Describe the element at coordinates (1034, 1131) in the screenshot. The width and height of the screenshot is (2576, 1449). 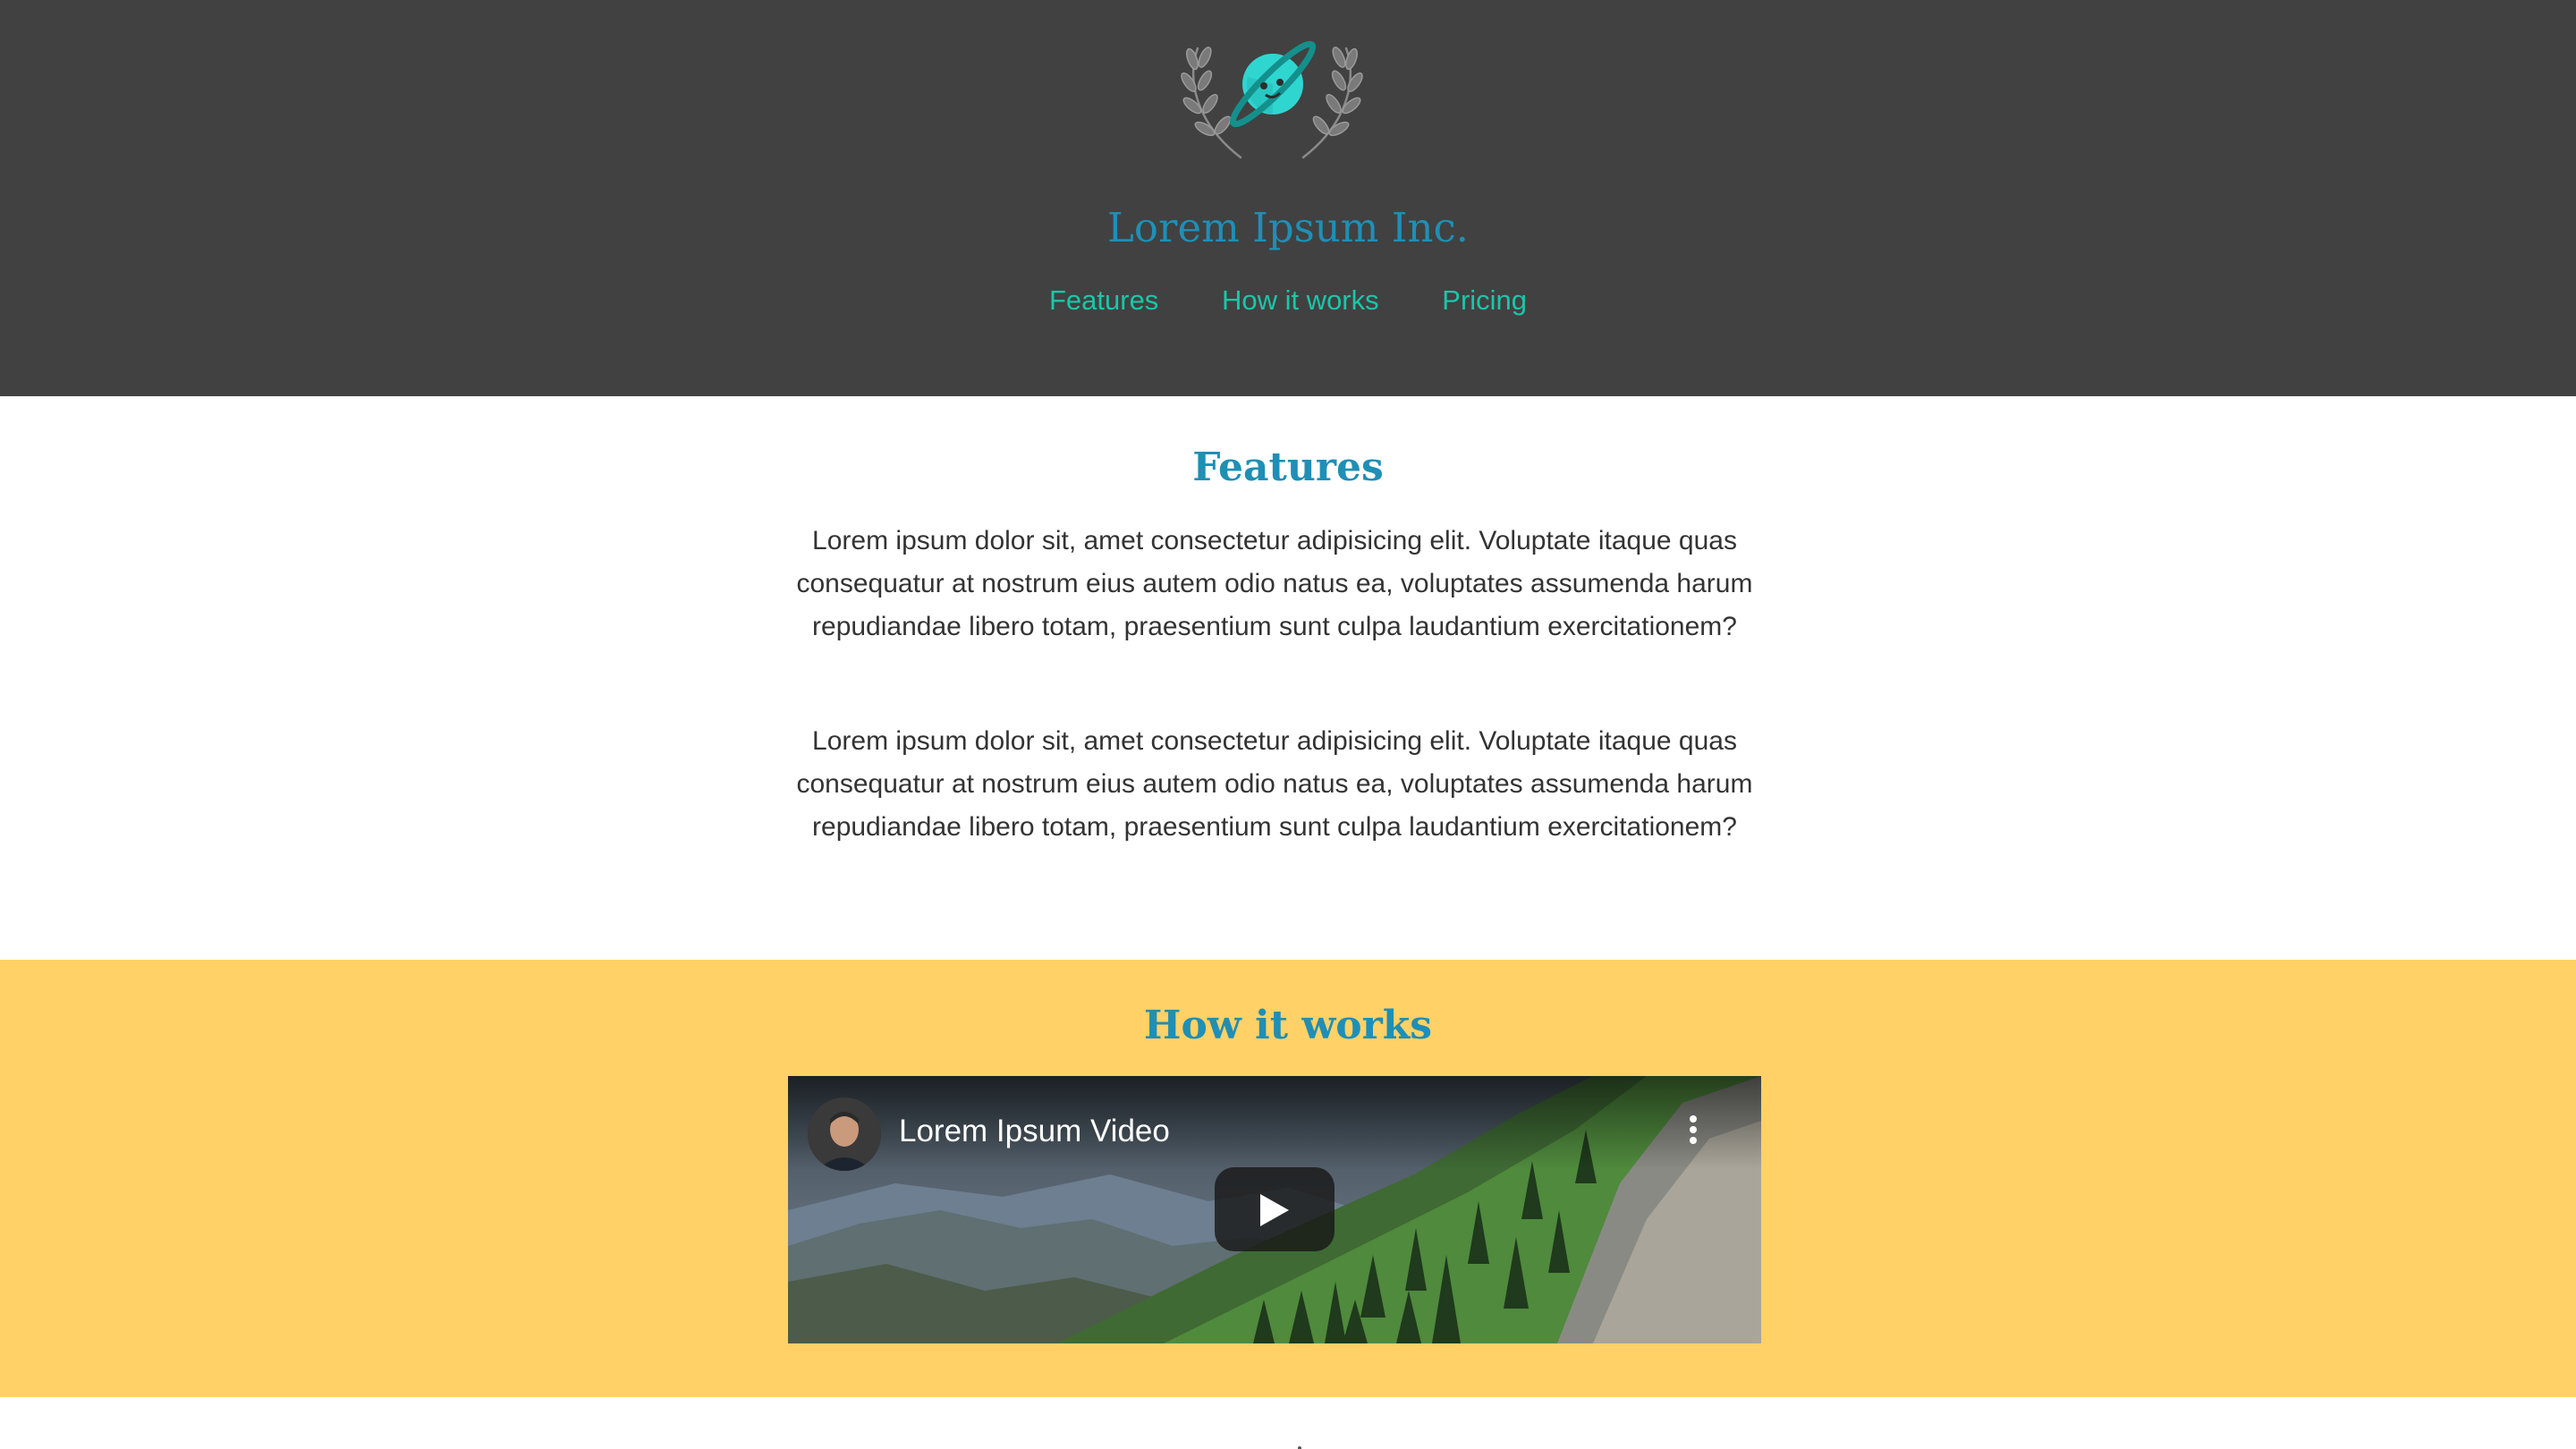
I see `video-title: Lorem Ipsum Video` at that location.